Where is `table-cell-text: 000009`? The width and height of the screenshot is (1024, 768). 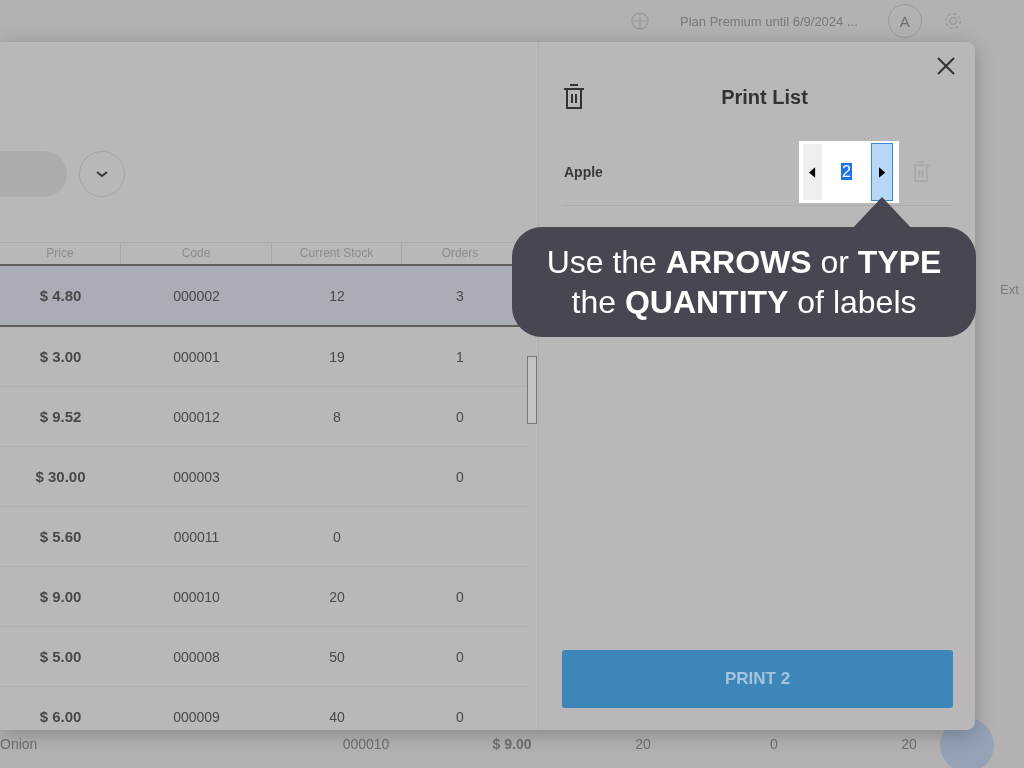
table-cell-text: 000009 is located at coordinates (196, 716).